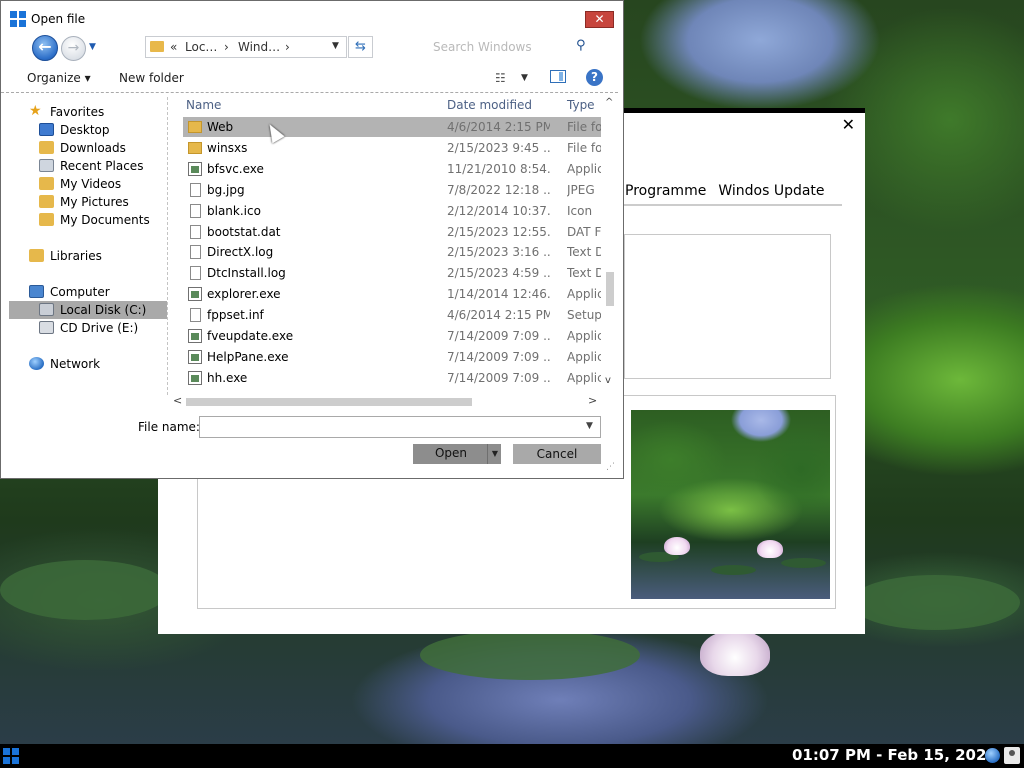 Image resolution: width=1024 pixels, height=768 pixels. I want to click on file-row: Web 4/6/2014 2:15 PM File fo, so click(392, 127).